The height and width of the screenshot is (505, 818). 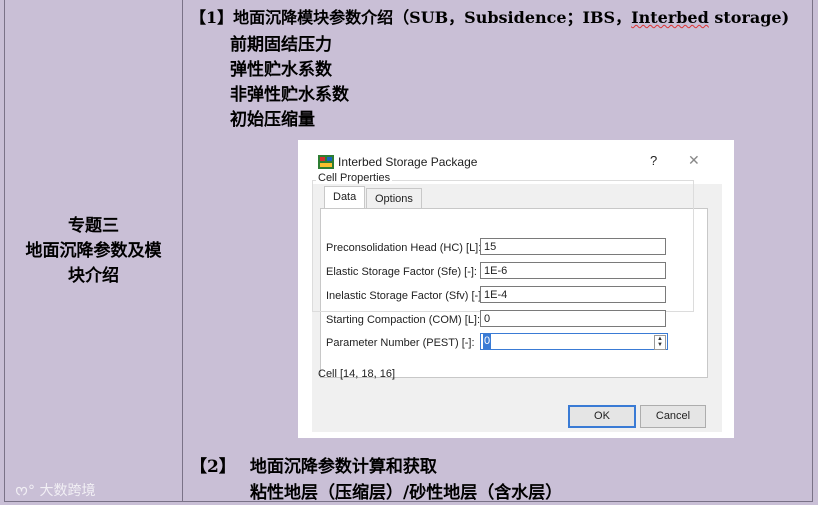 What do you see at coordinates (406, 493) in the screenshot?
I see `section-2-subtitle: 粘性地层（压缩层）/砂性地层（含水层）` at bounding box center [406, 493].